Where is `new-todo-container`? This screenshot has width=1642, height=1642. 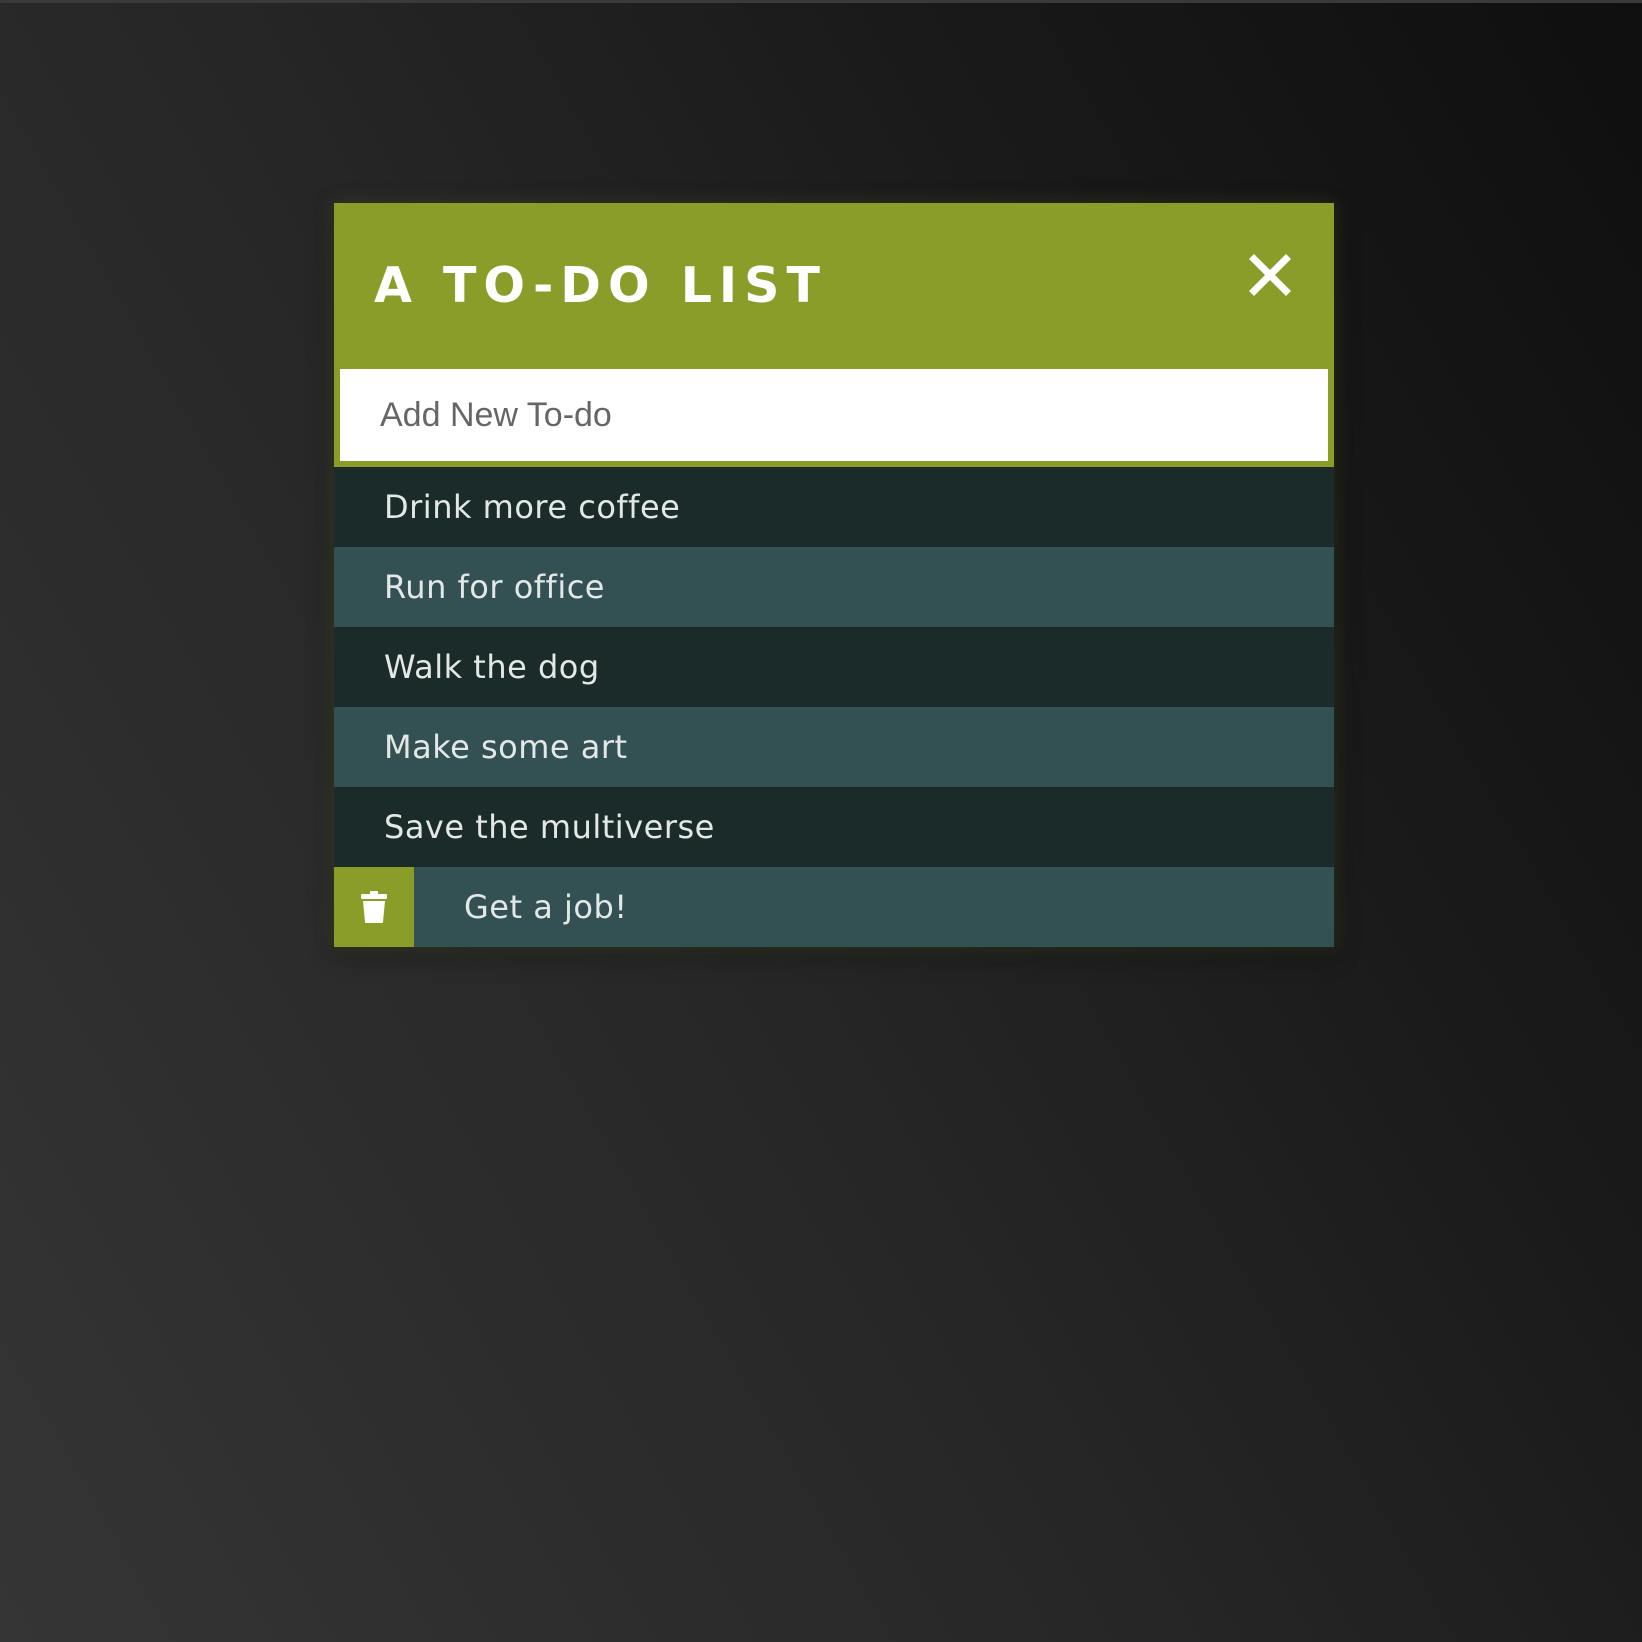 new-todo-container is located at coordinates (834, 418).